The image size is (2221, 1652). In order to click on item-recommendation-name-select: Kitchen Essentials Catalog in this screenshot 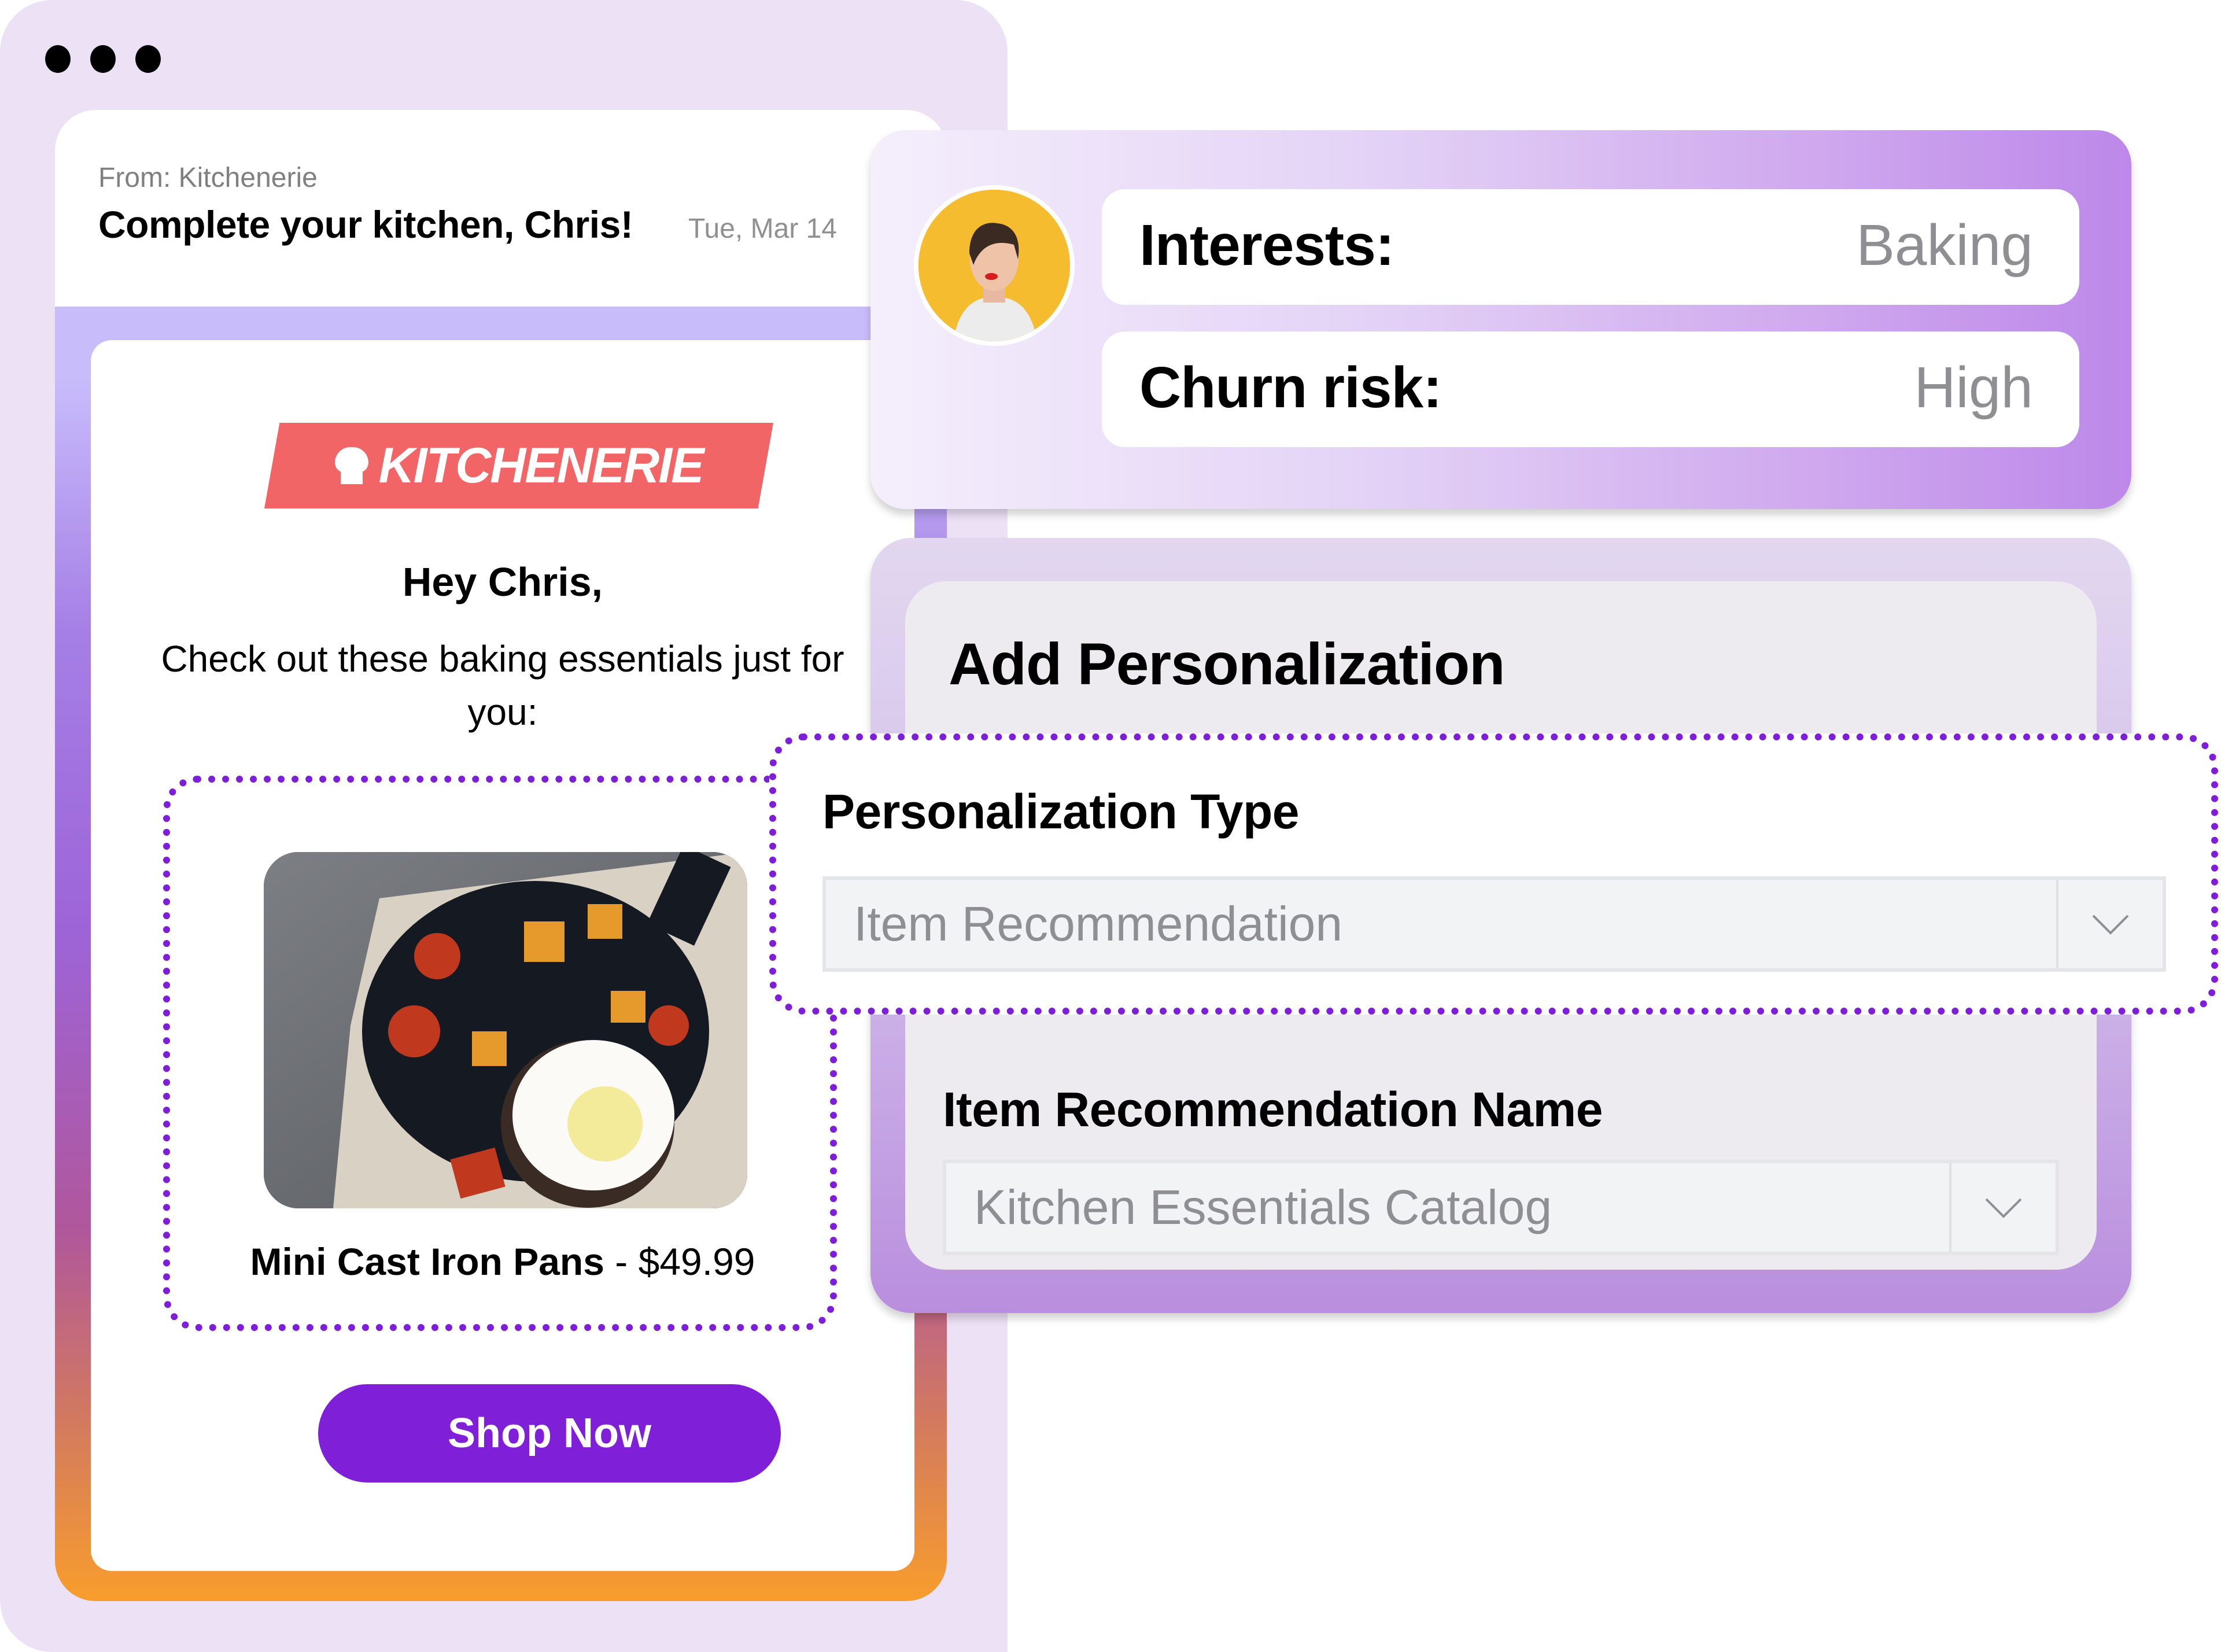, I will do `click(1501, 1208)`.